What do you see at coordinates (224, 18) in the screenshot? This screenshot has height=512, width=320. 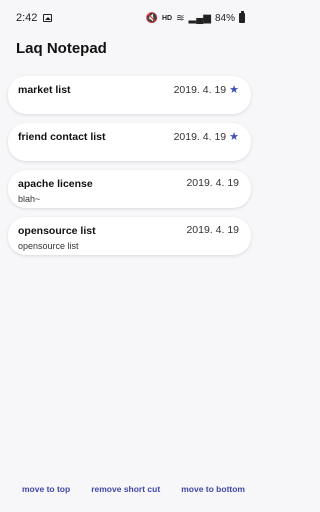 I see `battery-percent: 84%` at bounding box center [224, 18].